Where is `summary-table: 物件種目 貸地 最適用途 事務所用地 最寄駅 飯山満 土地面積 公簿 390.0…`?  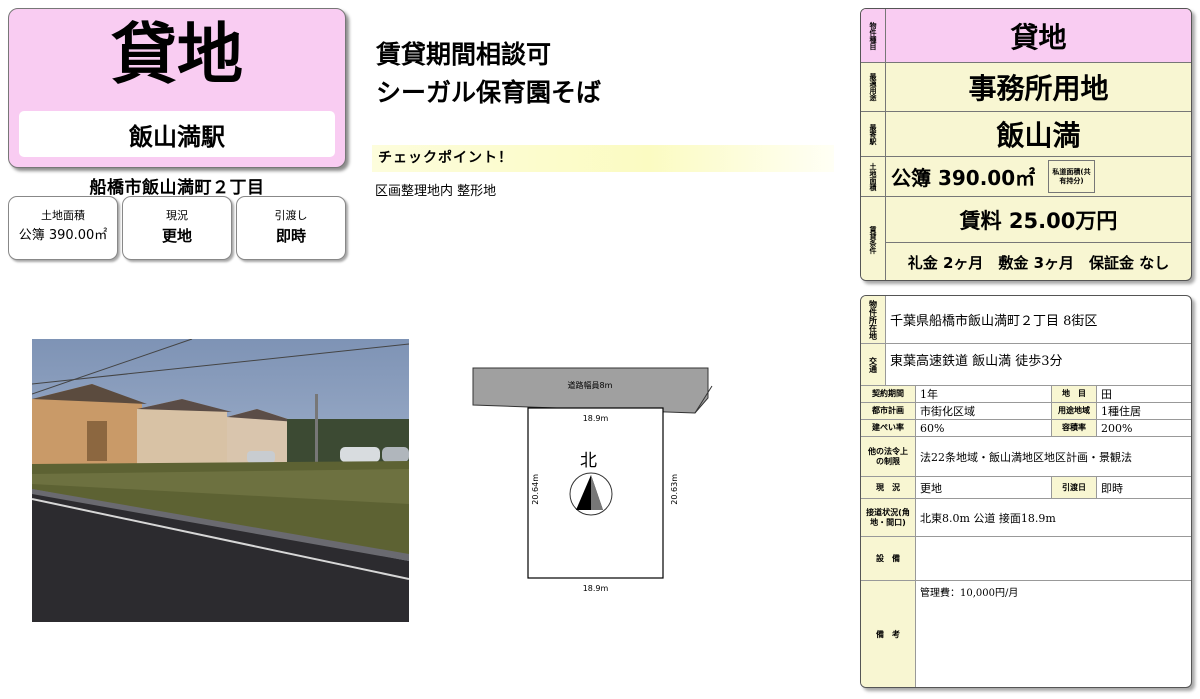 summary-table: 物件種目 貸地 最適用途 事務所用地 最寄駅 飯山満 土地面積 公簿 390.0… is located at coordinates (1026, 144).